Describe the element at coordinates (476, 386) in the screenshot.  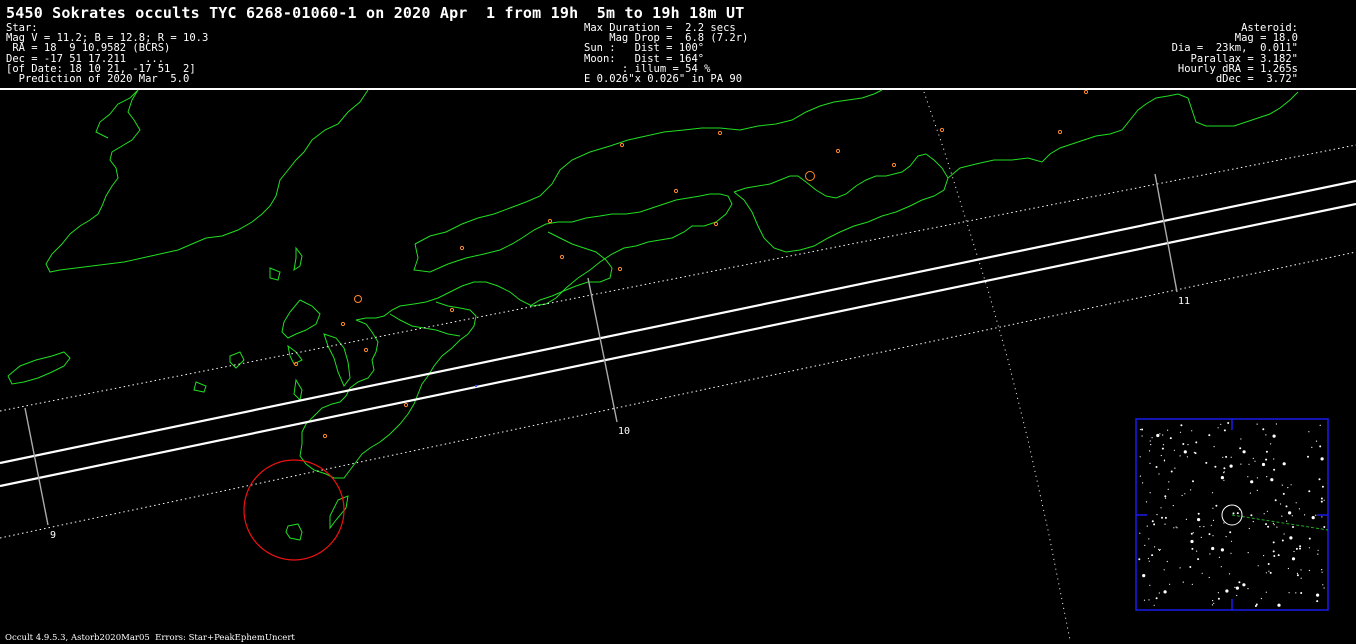
I see `star-position-marker` at that location.